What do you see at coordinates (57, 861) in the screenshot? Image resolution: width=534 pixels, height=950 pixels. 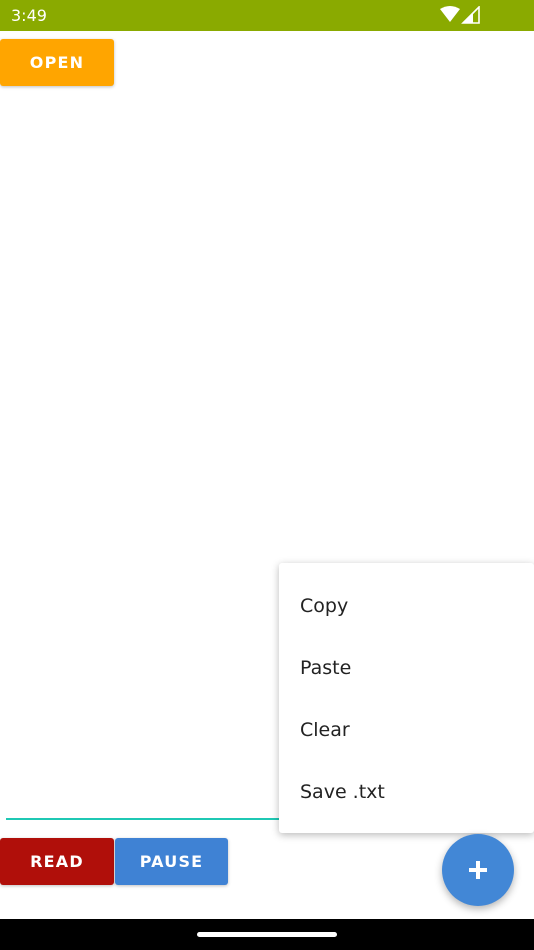 I see `read-button: READ` at bounding box center [57, 861].